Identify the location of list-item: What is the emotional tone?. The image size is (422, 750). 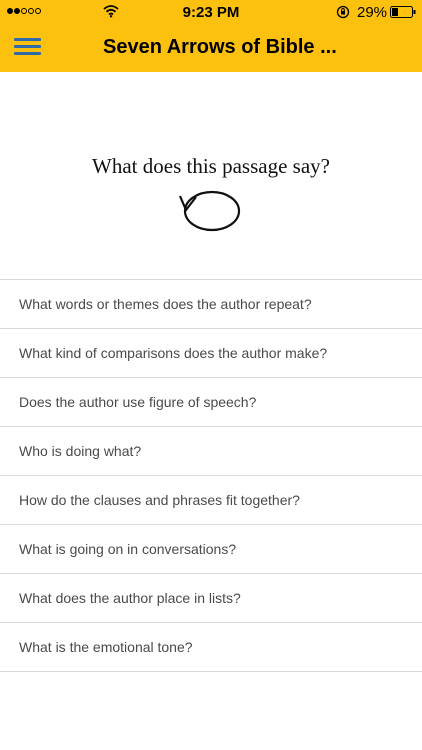
(211, 647).